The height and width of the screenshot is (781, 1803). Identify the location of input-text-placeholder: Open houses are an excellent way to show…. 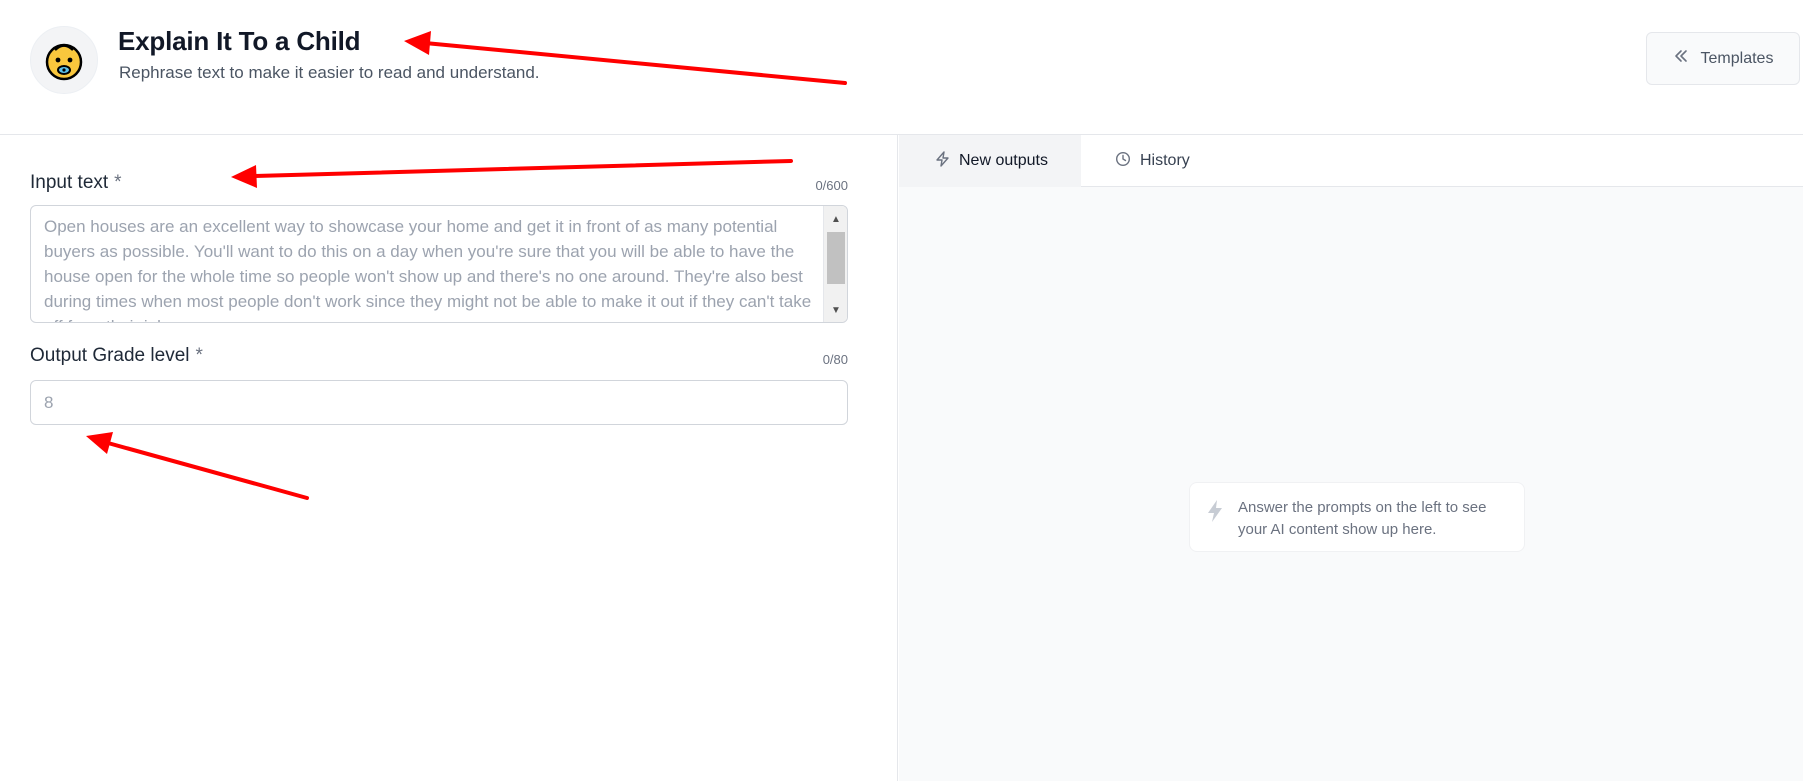
(428, 269).